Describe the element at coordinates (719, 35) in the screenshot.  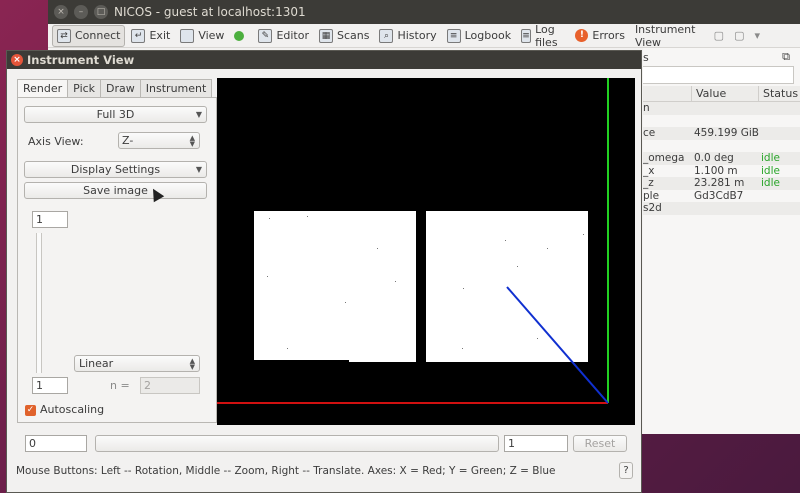
I see `toolbar-extra-icon: ▢` at that location.